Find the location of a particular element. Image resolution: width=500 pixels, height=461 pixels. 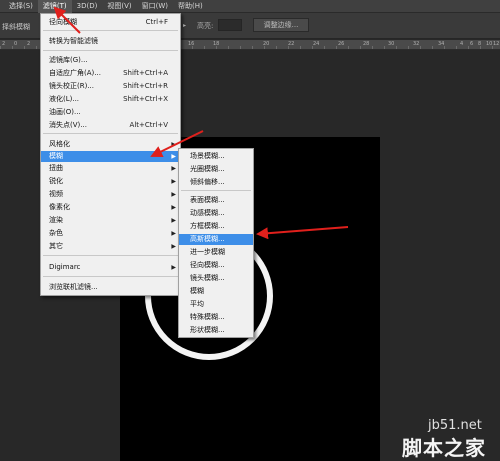

ruler-number: 22 is located at coordinates (291, 44).